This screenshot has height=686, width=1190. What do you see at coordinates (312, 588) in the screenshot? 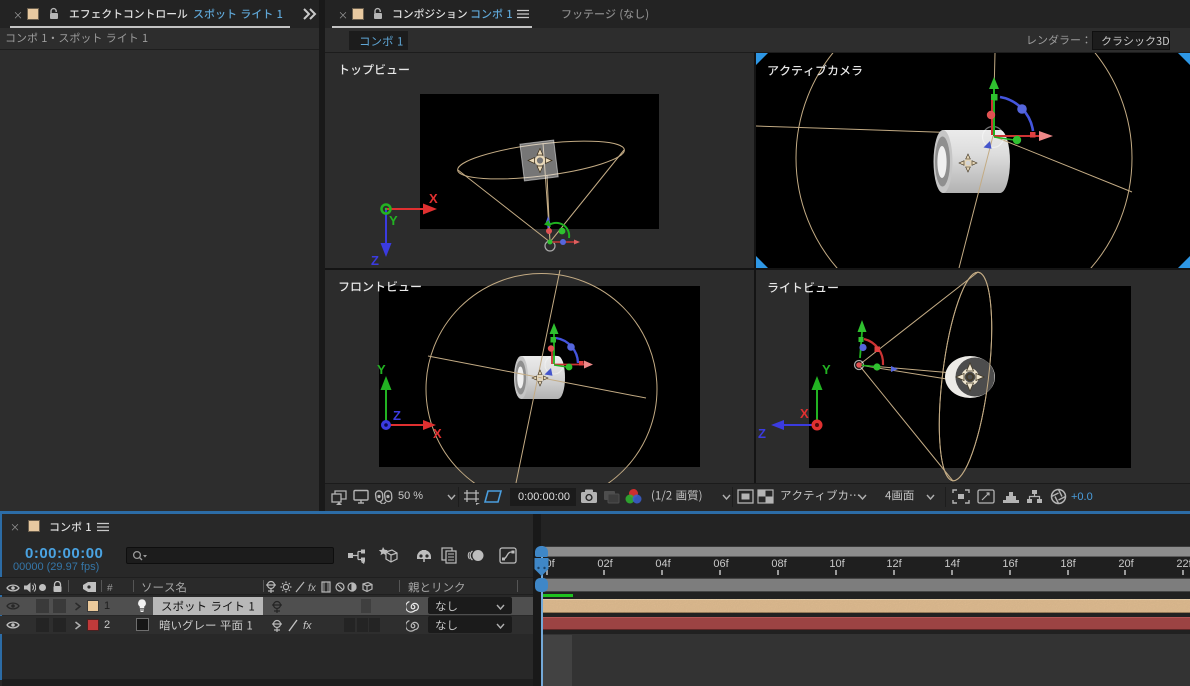
I see `svg-text: fx` at bounding box center [312, 588].